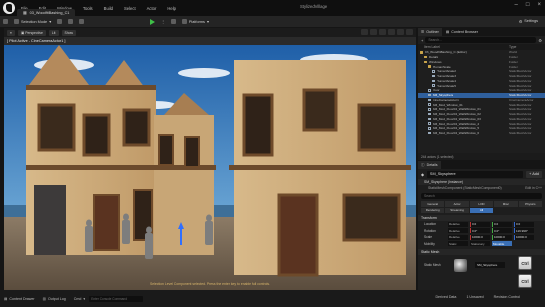  I want to click on transform-y-field: 0.0, so click(502, 224).